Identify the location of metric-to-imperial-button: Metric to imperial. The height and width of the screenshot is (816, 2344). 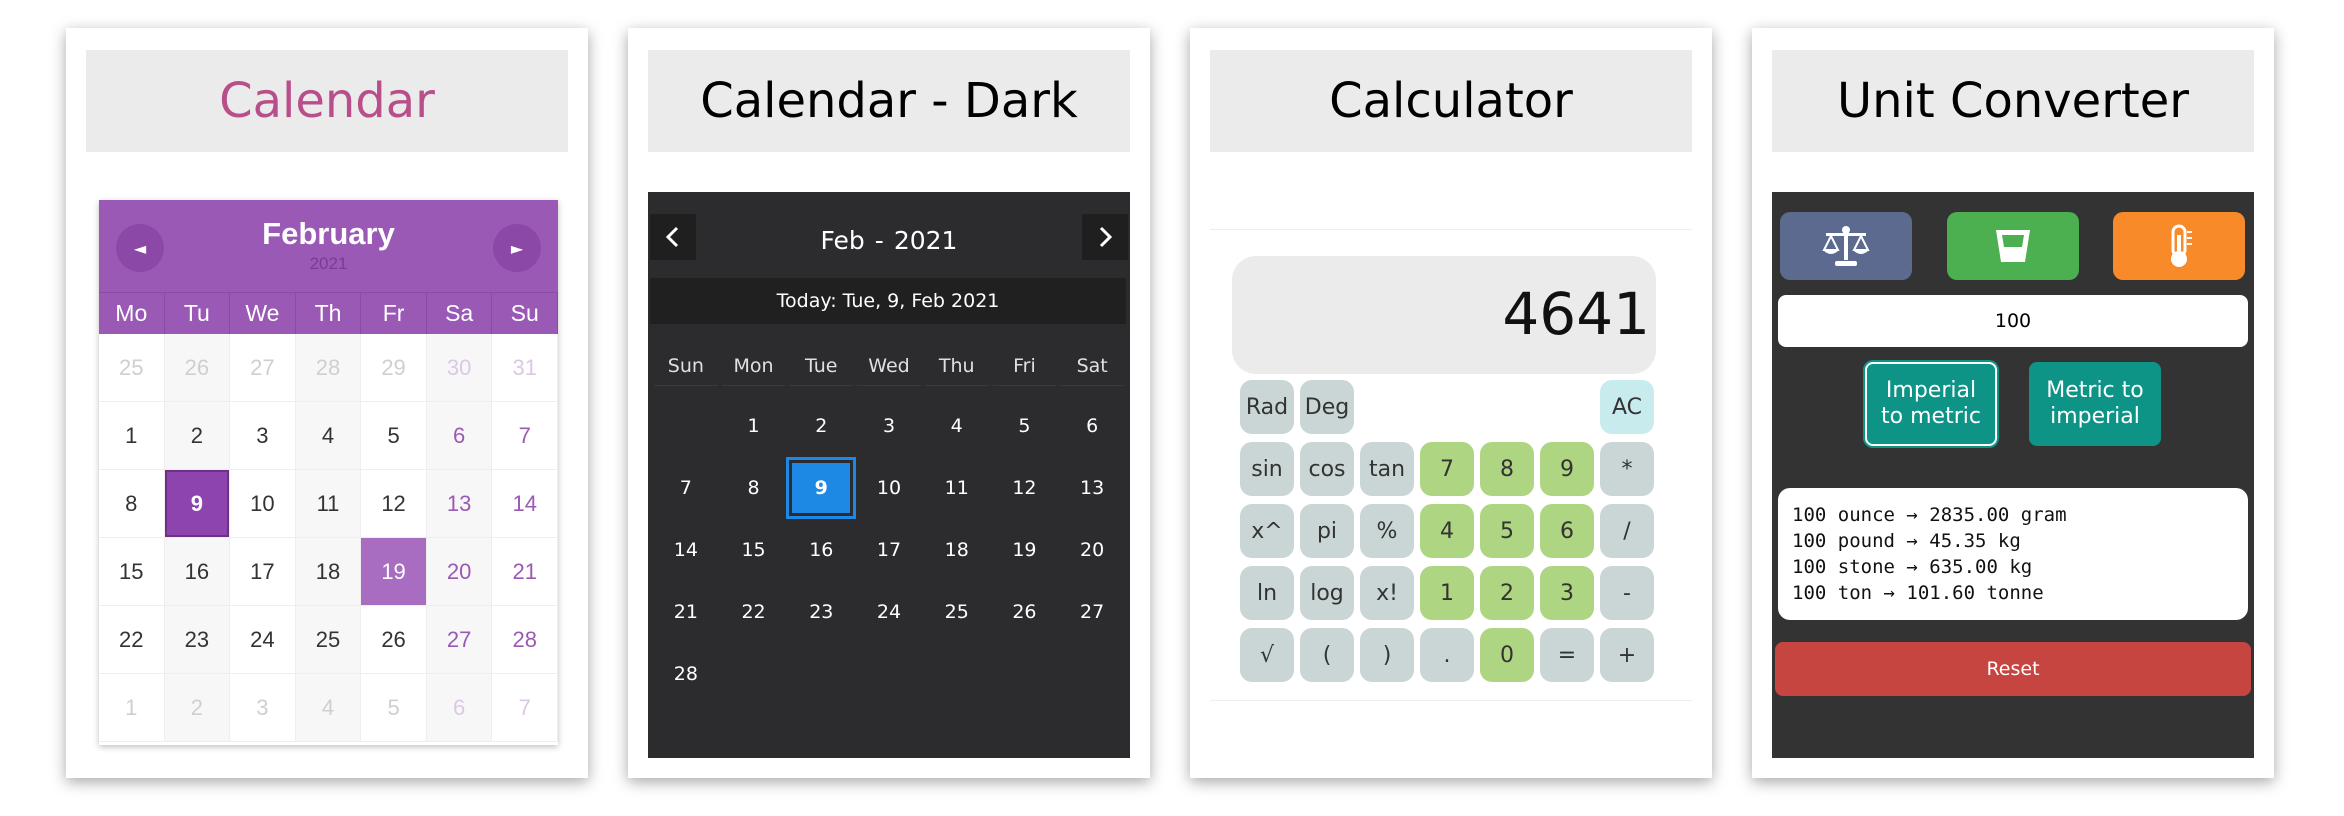
(2095, 404).